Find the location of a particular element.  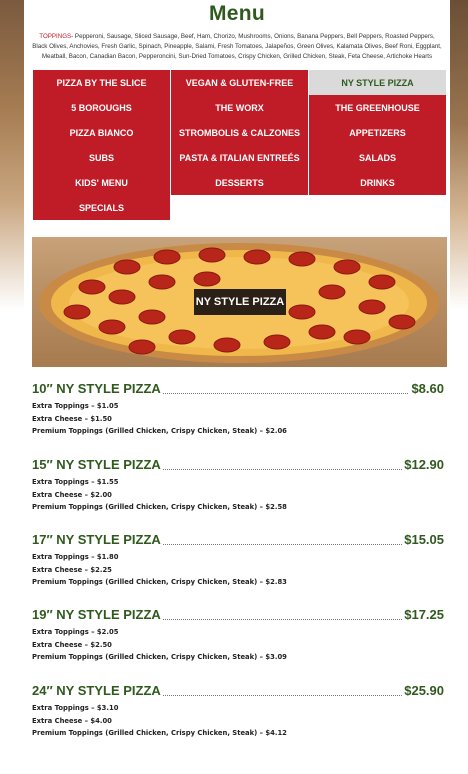

item-option: Extra Toppings – $2.05 is located at coordinates (75, 632).